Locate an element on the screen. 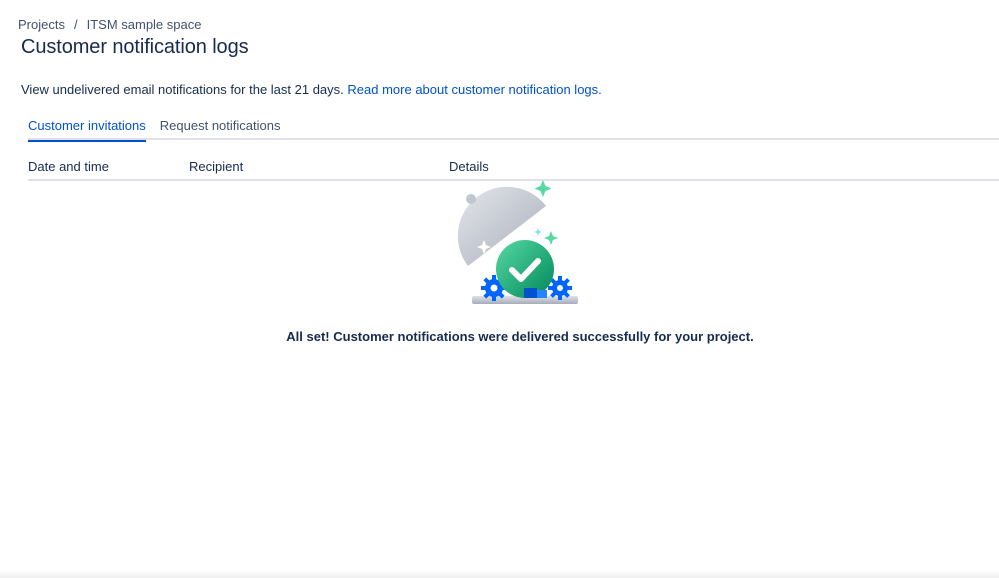 This screenshot has width=999, height=578. breadcrumb-itsm-sample-space-link: ITSM sample space is located at coordinates (144, 24).